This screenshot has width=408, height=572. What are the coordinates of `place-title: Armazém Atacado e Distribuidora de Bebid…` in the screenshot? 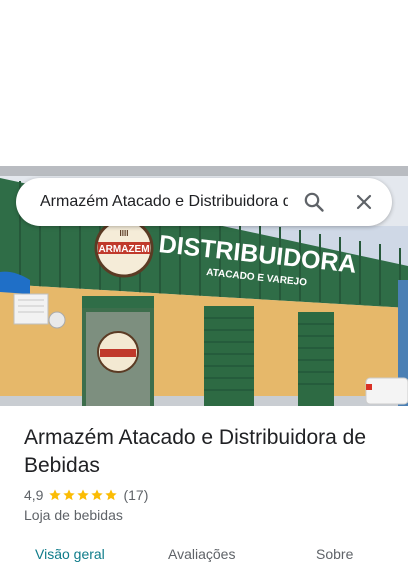 It's located at (195, 451).